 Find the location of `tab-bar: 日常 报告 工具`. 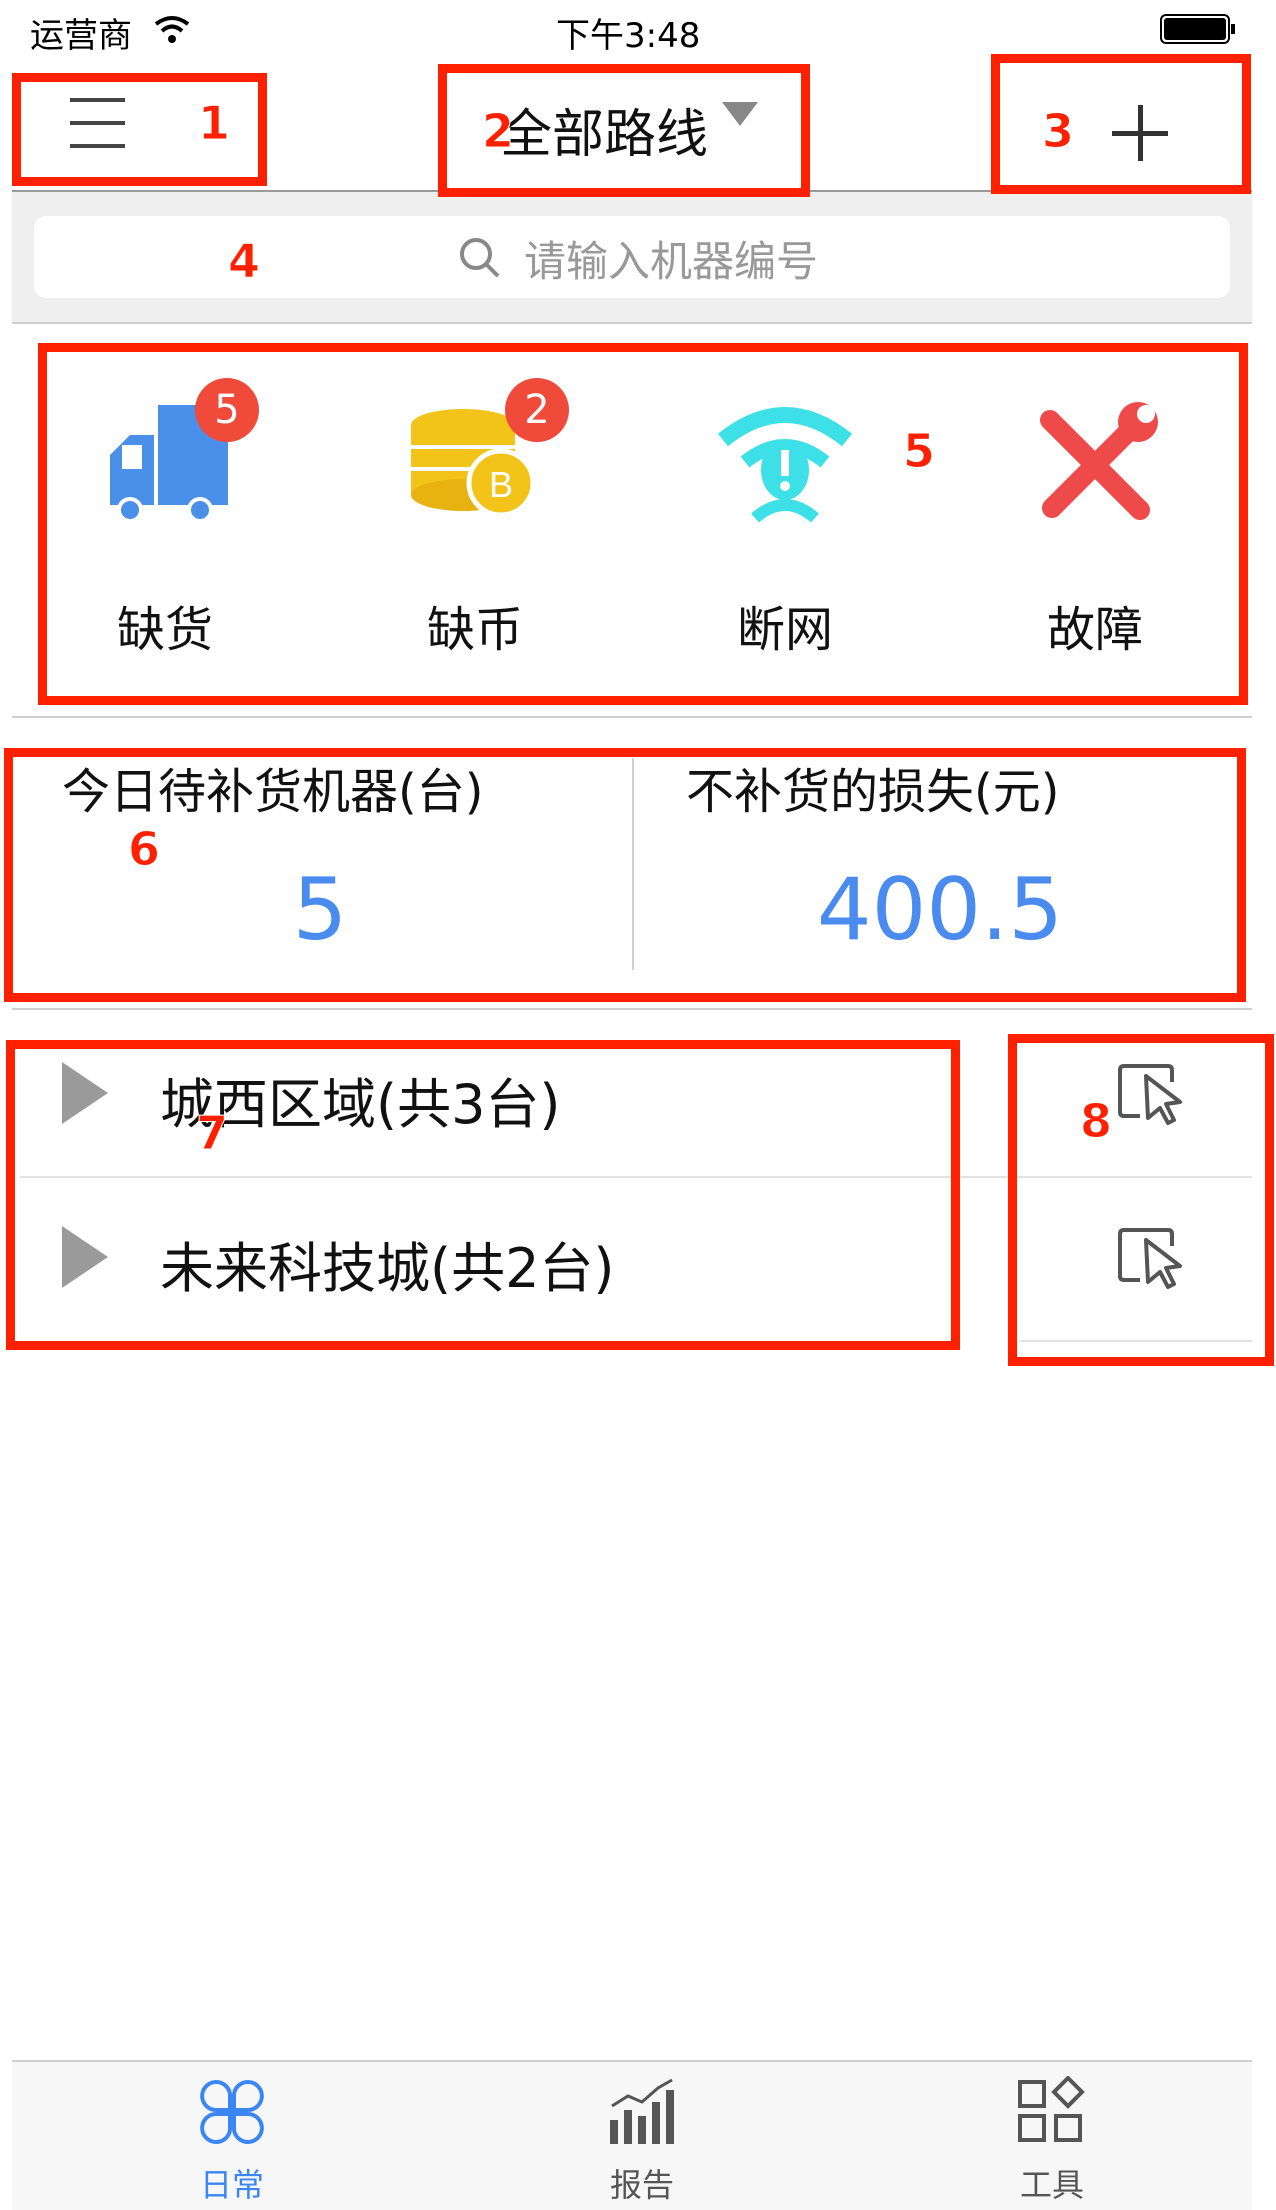

tab-bar: 日常 报告 工具 is located at coordinates (632, 2135).